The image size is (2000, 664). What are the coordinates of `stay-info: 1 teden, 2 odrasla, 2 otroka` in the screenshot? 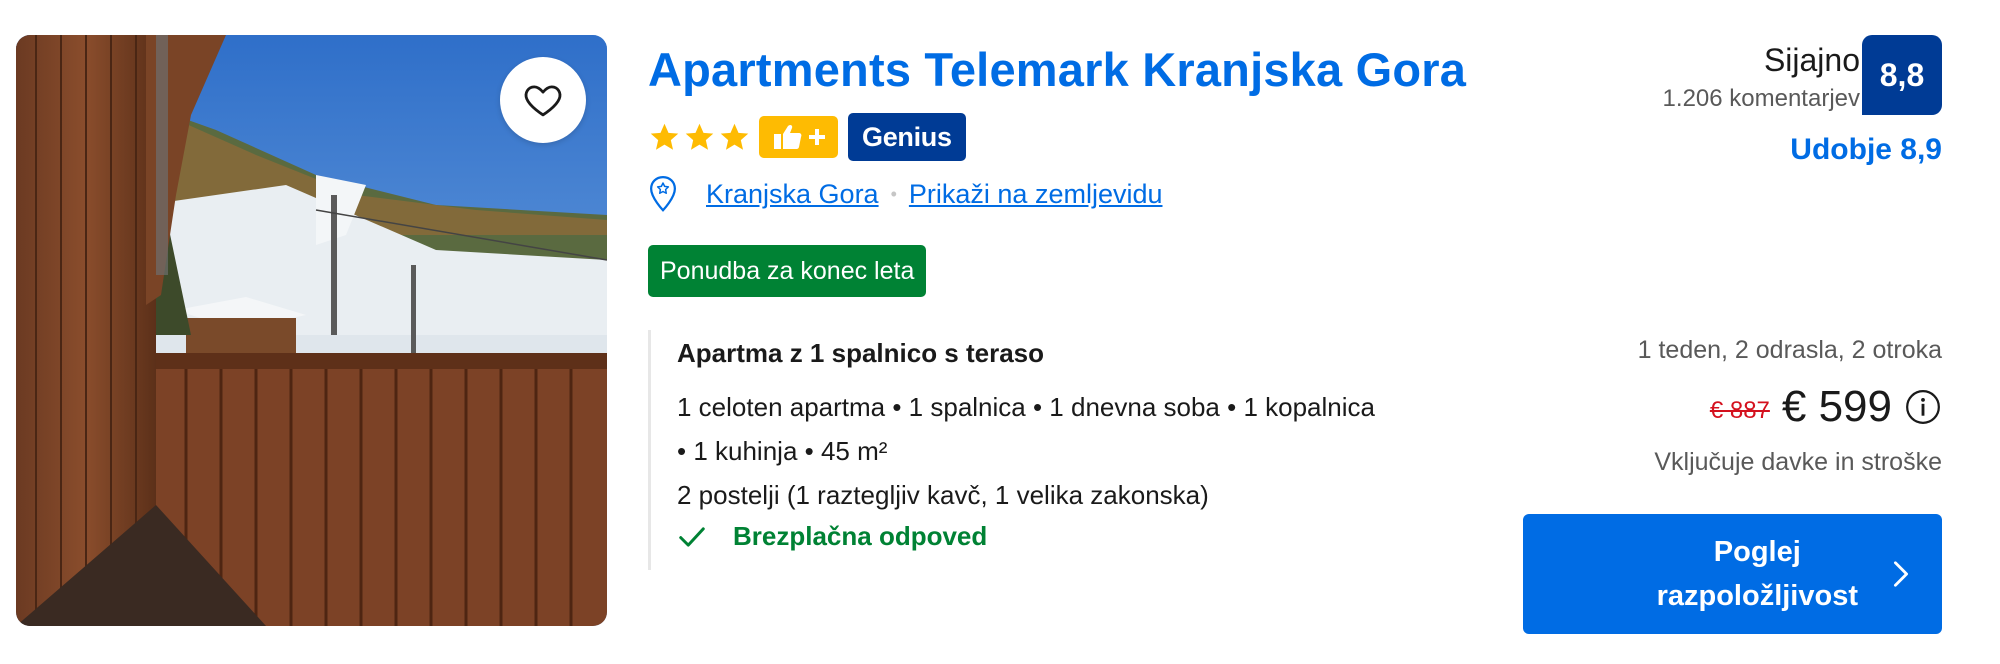 It's located at (1789, 350).